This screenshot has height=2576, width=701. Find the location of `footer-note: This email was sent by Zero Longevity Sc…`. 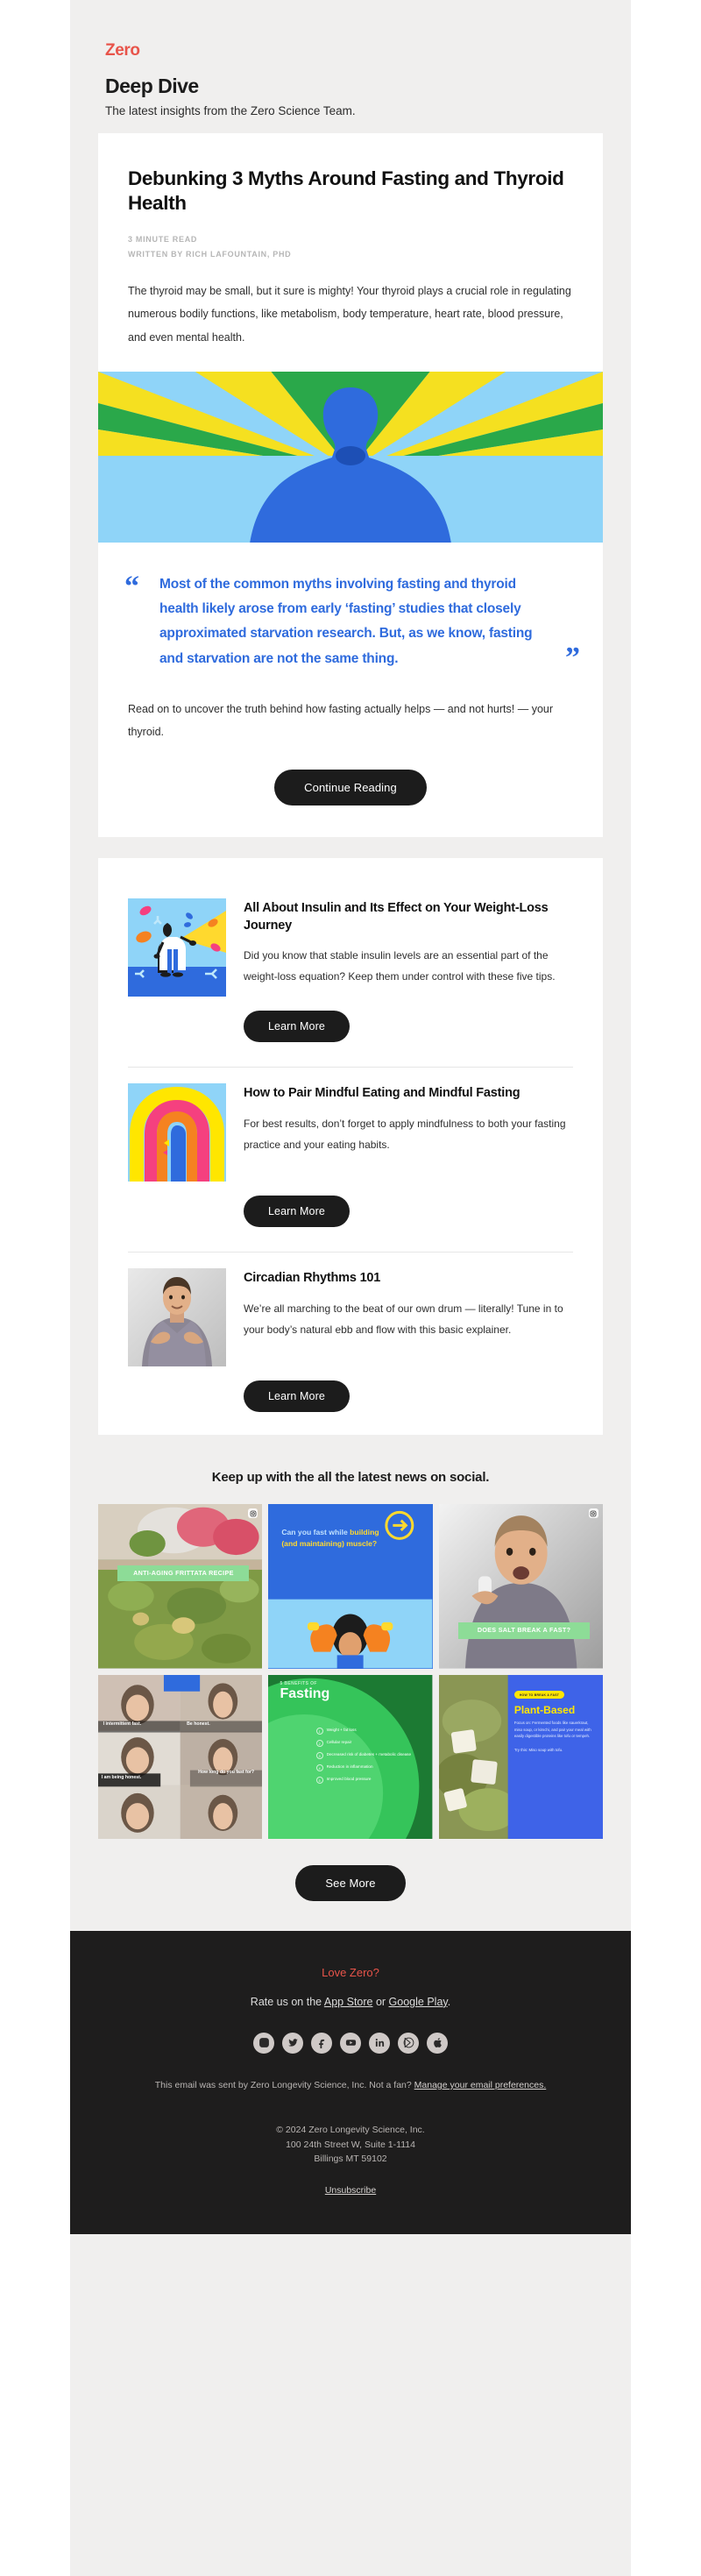

footer-note: This email was sent by Zero Longevity Sc… is located at coordinates (350, 2085).